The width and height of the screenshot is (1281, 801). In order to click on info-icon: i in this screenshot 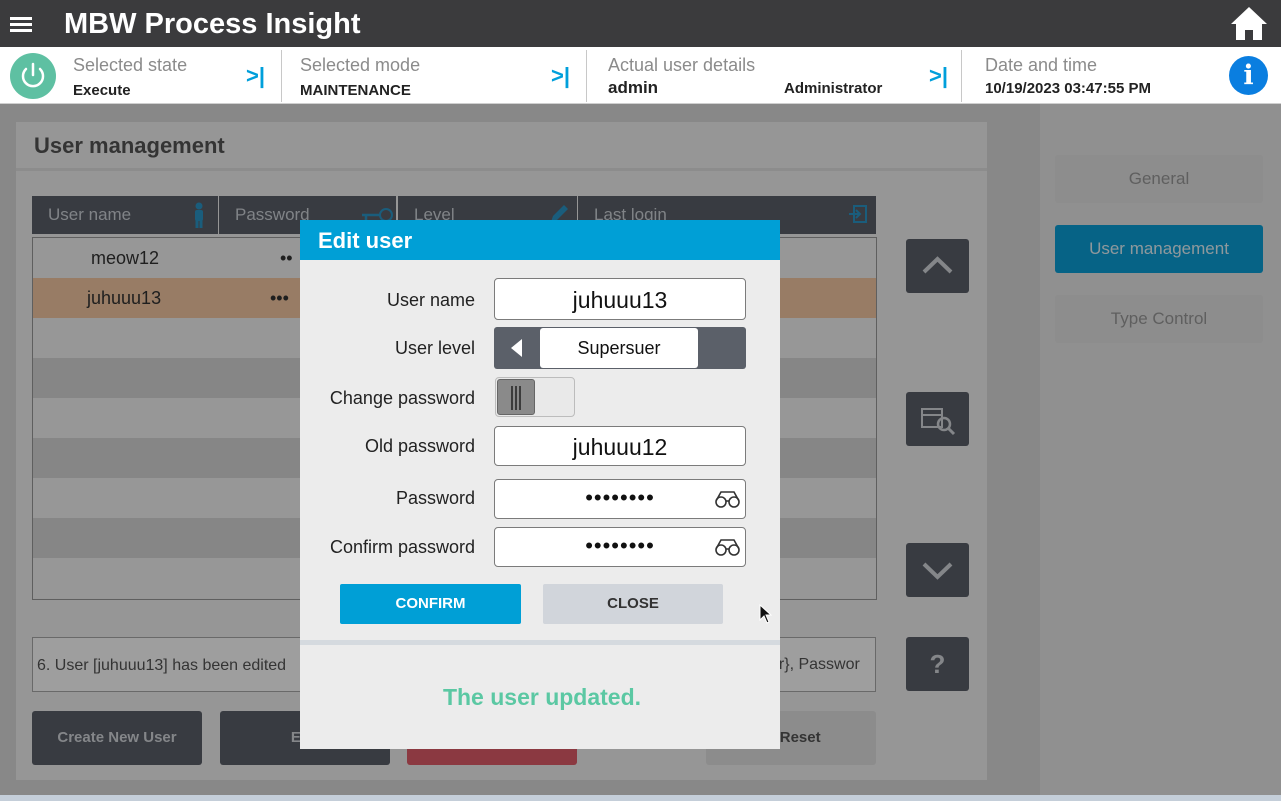, I will do `click(1248, 75)`.